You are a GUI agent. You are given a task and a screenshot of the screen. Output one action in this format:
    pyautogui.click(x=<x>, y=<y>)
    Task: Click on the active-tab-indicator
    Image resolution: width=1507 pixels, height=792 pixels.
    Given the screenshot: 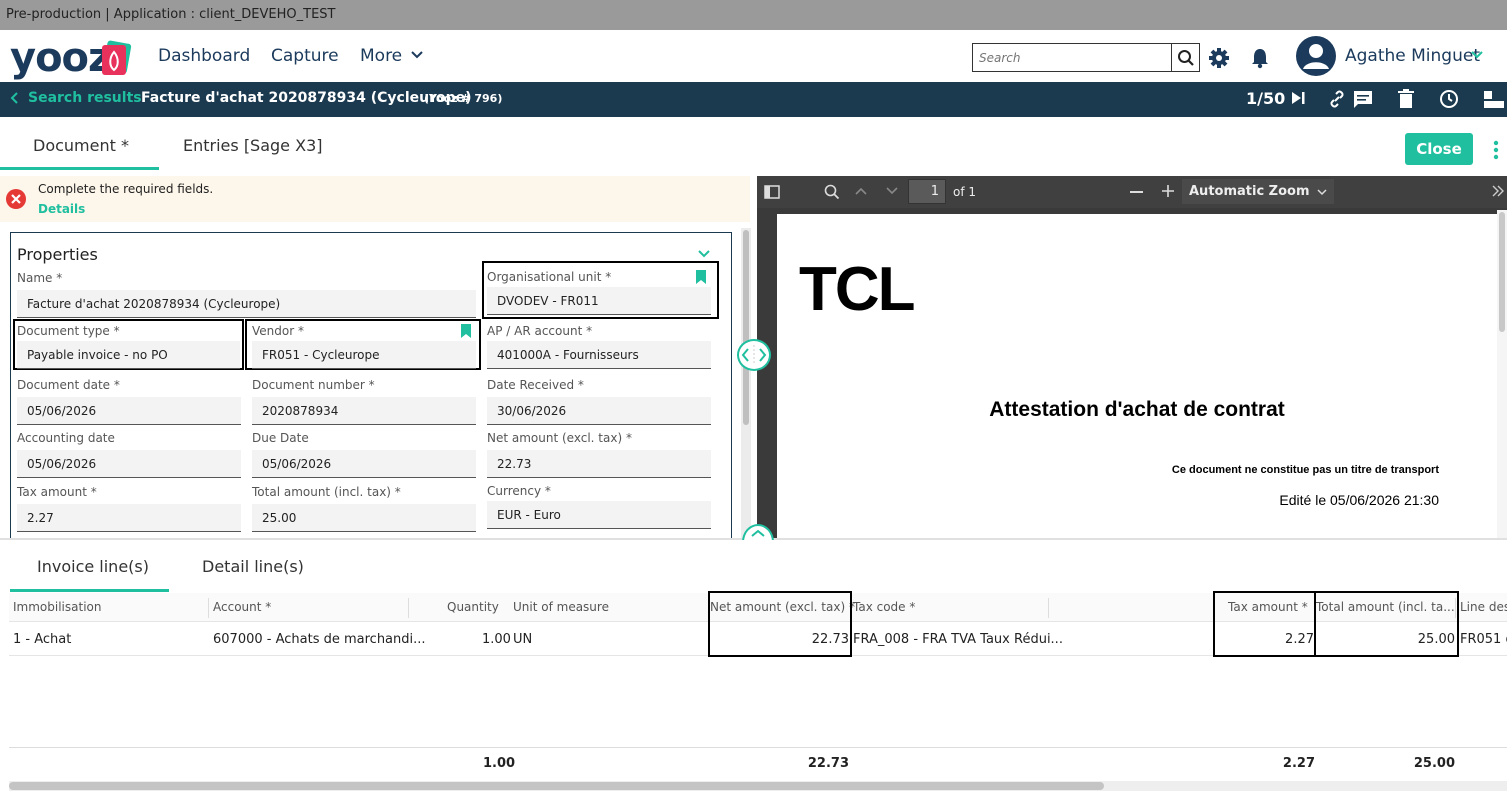 What is the action you would take?
    pyautogui.click(x=79, y=168)
    